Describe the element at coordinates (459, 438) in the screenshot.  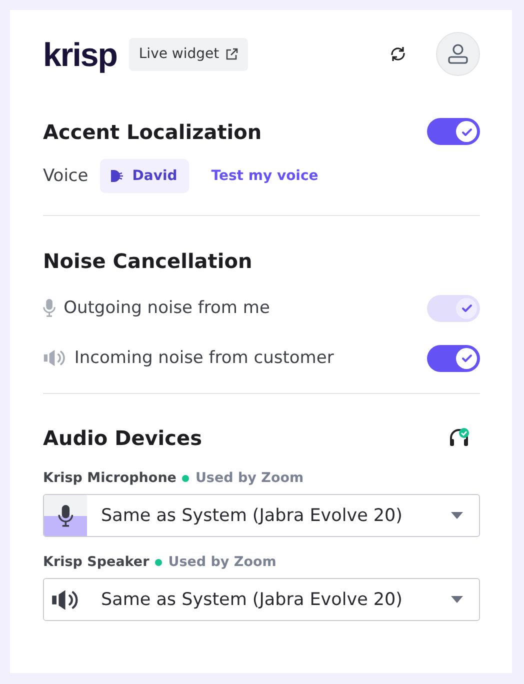
I see `headset-check-icon` at that location.